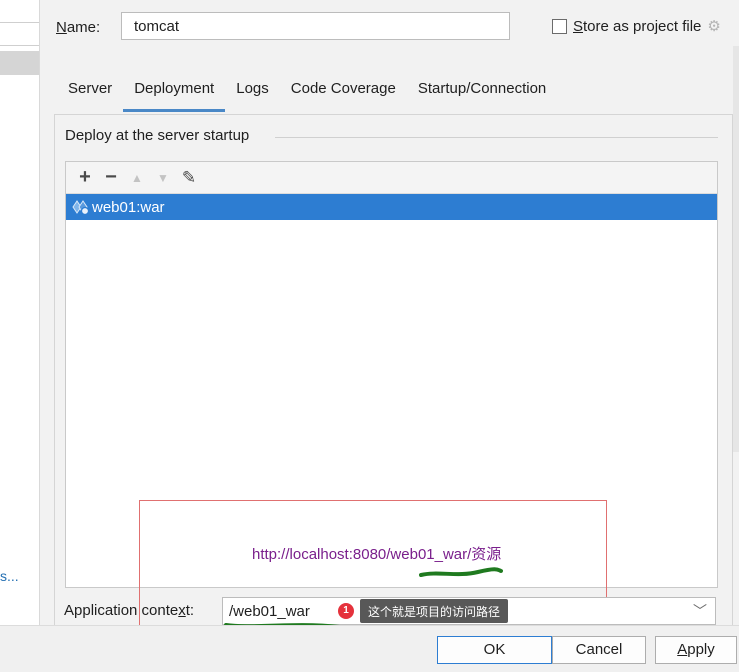  Describe the element at coordinates (137, 178) in the screenshot. I see `move-up-icon: ▲` at that location.